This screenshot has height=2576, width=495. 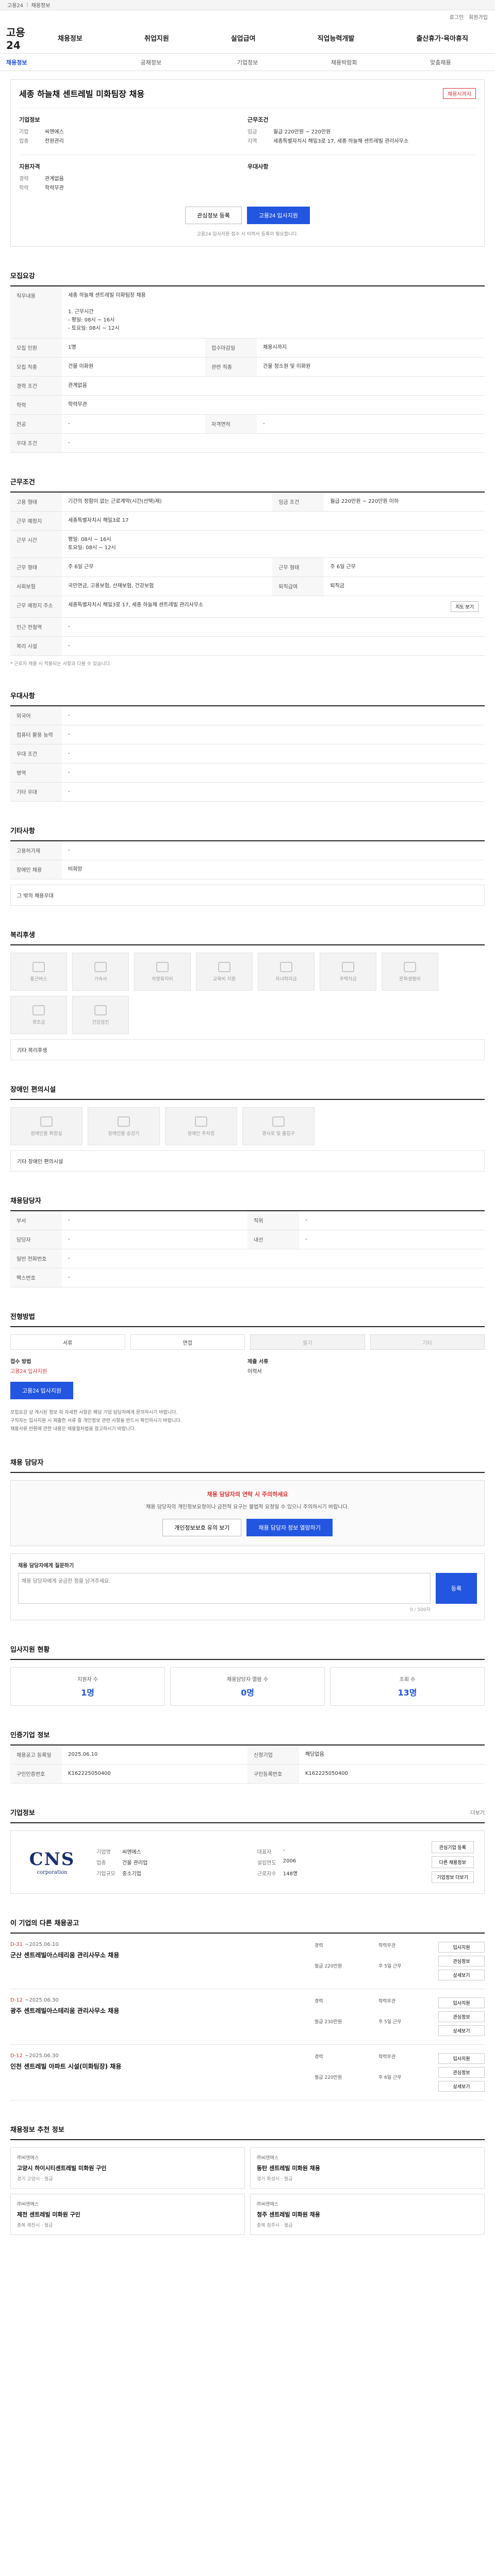 I want to click on job-item-title: 군산 센트레빌아스테리움 관리사무소 채용, so click(x=163, y=1955).